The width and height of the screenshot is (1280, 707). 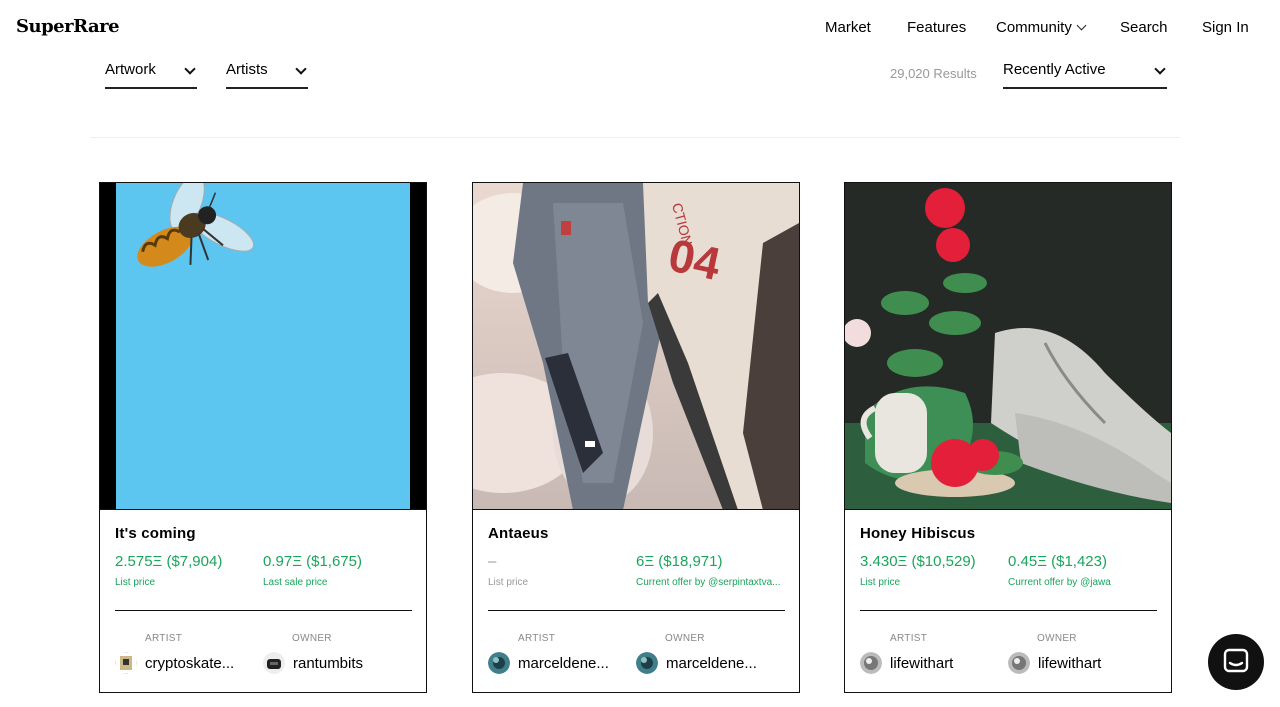 I want to click on list-price: 3.430Ξ ($10,529), so click(x=918, y=561).